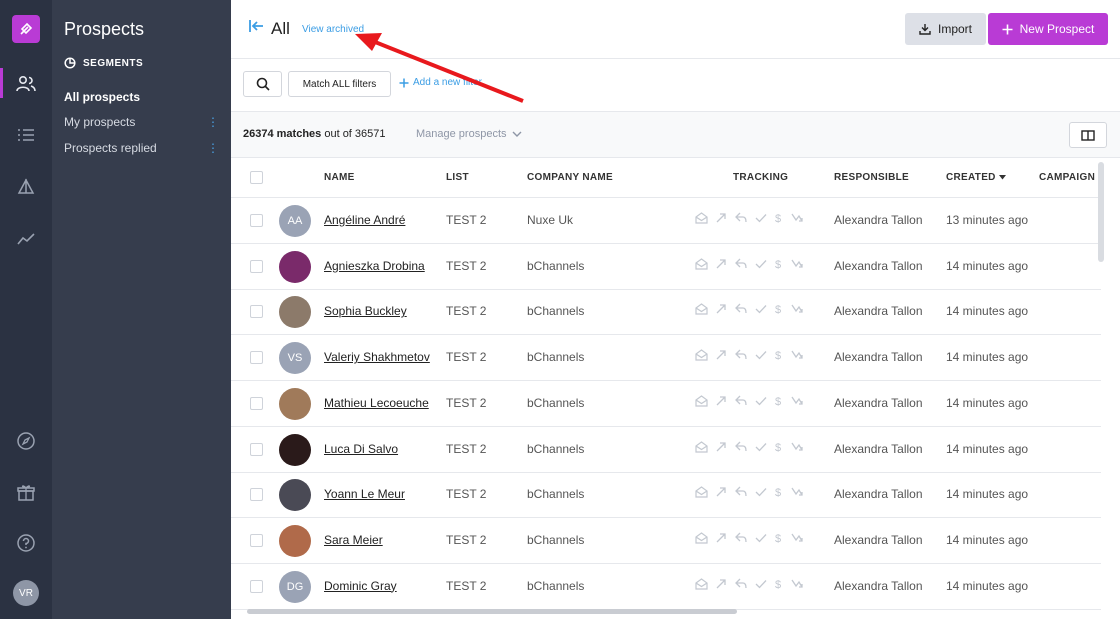 The width and height of the screenshot is (1120, 619). I want to click on prospects-users-icon, so click(26, 84).